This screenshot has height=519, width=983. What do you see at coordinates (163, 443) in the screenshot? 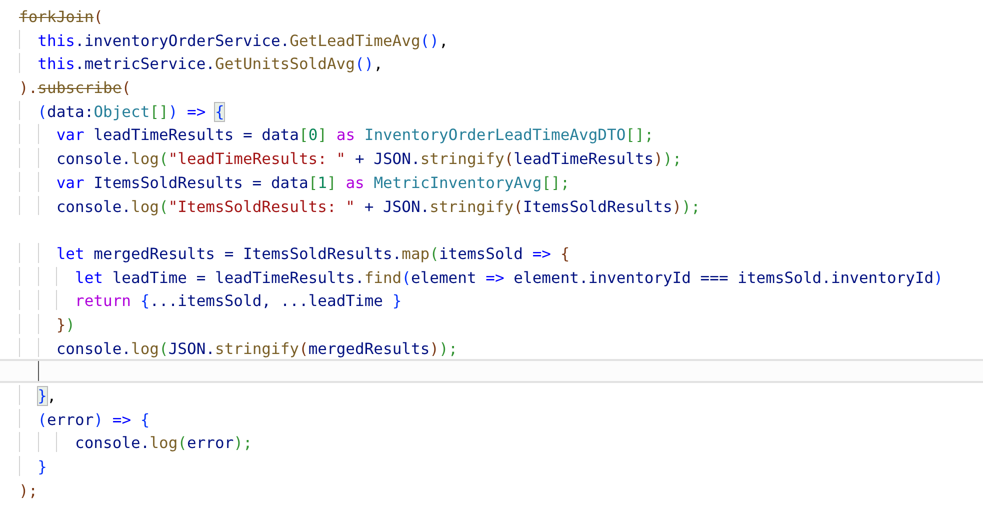
I see `code-line: console.log(error);` at bounding box center [163, 443].